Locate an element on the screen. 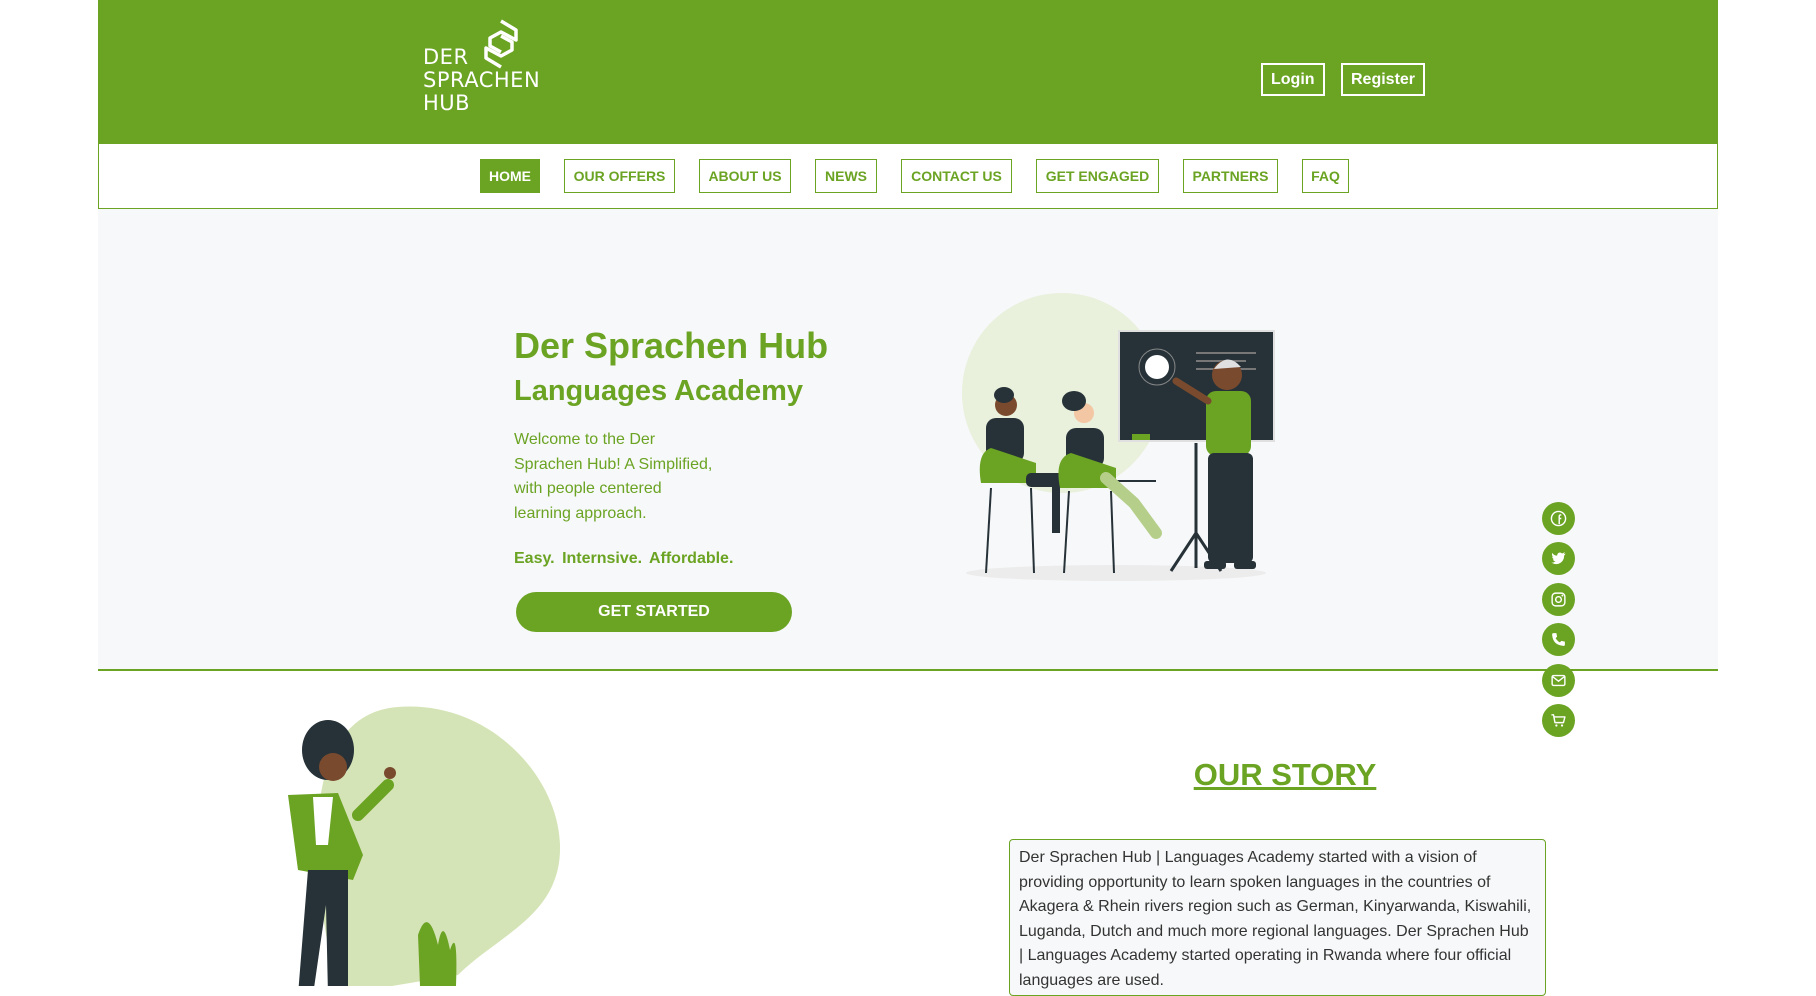 This screenshot has width=1816, height=996. cart-icon is located at coordinates (1558, 720).